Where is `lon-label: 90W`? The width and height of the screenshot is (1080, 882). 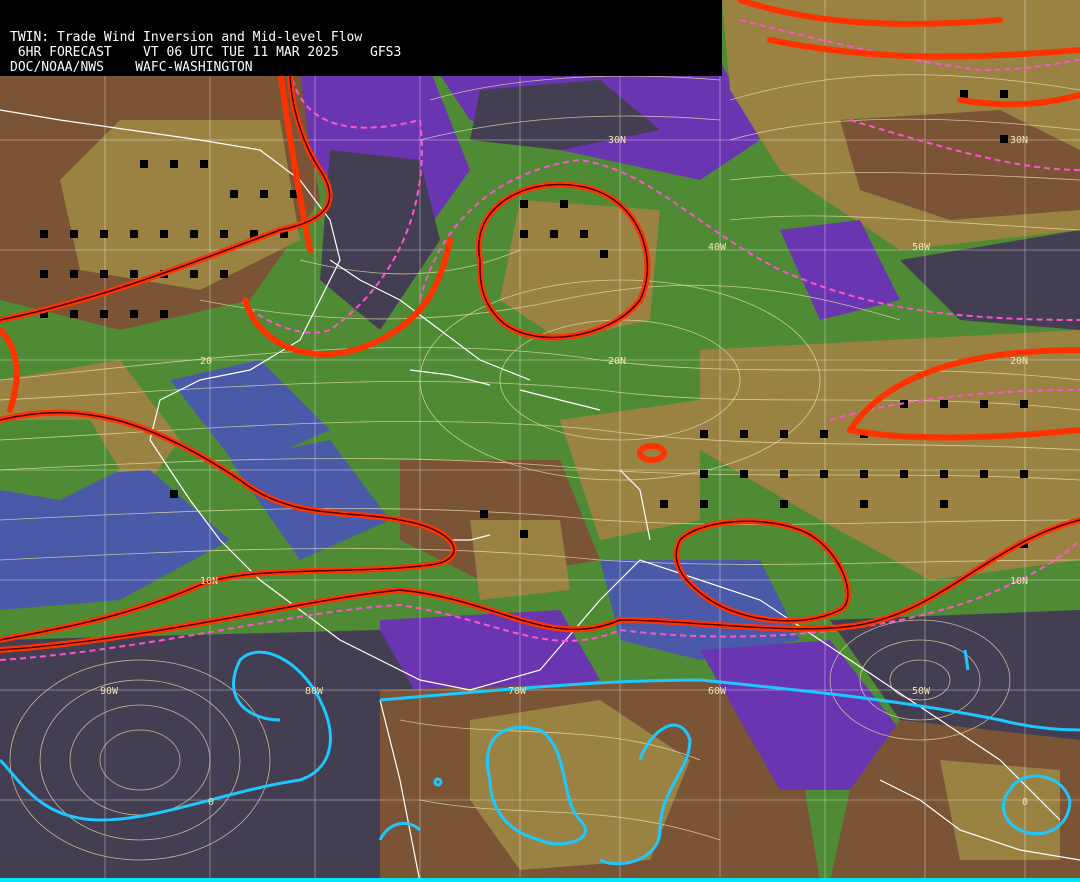 lon-label: 90W is located at coordinates (109, 691).